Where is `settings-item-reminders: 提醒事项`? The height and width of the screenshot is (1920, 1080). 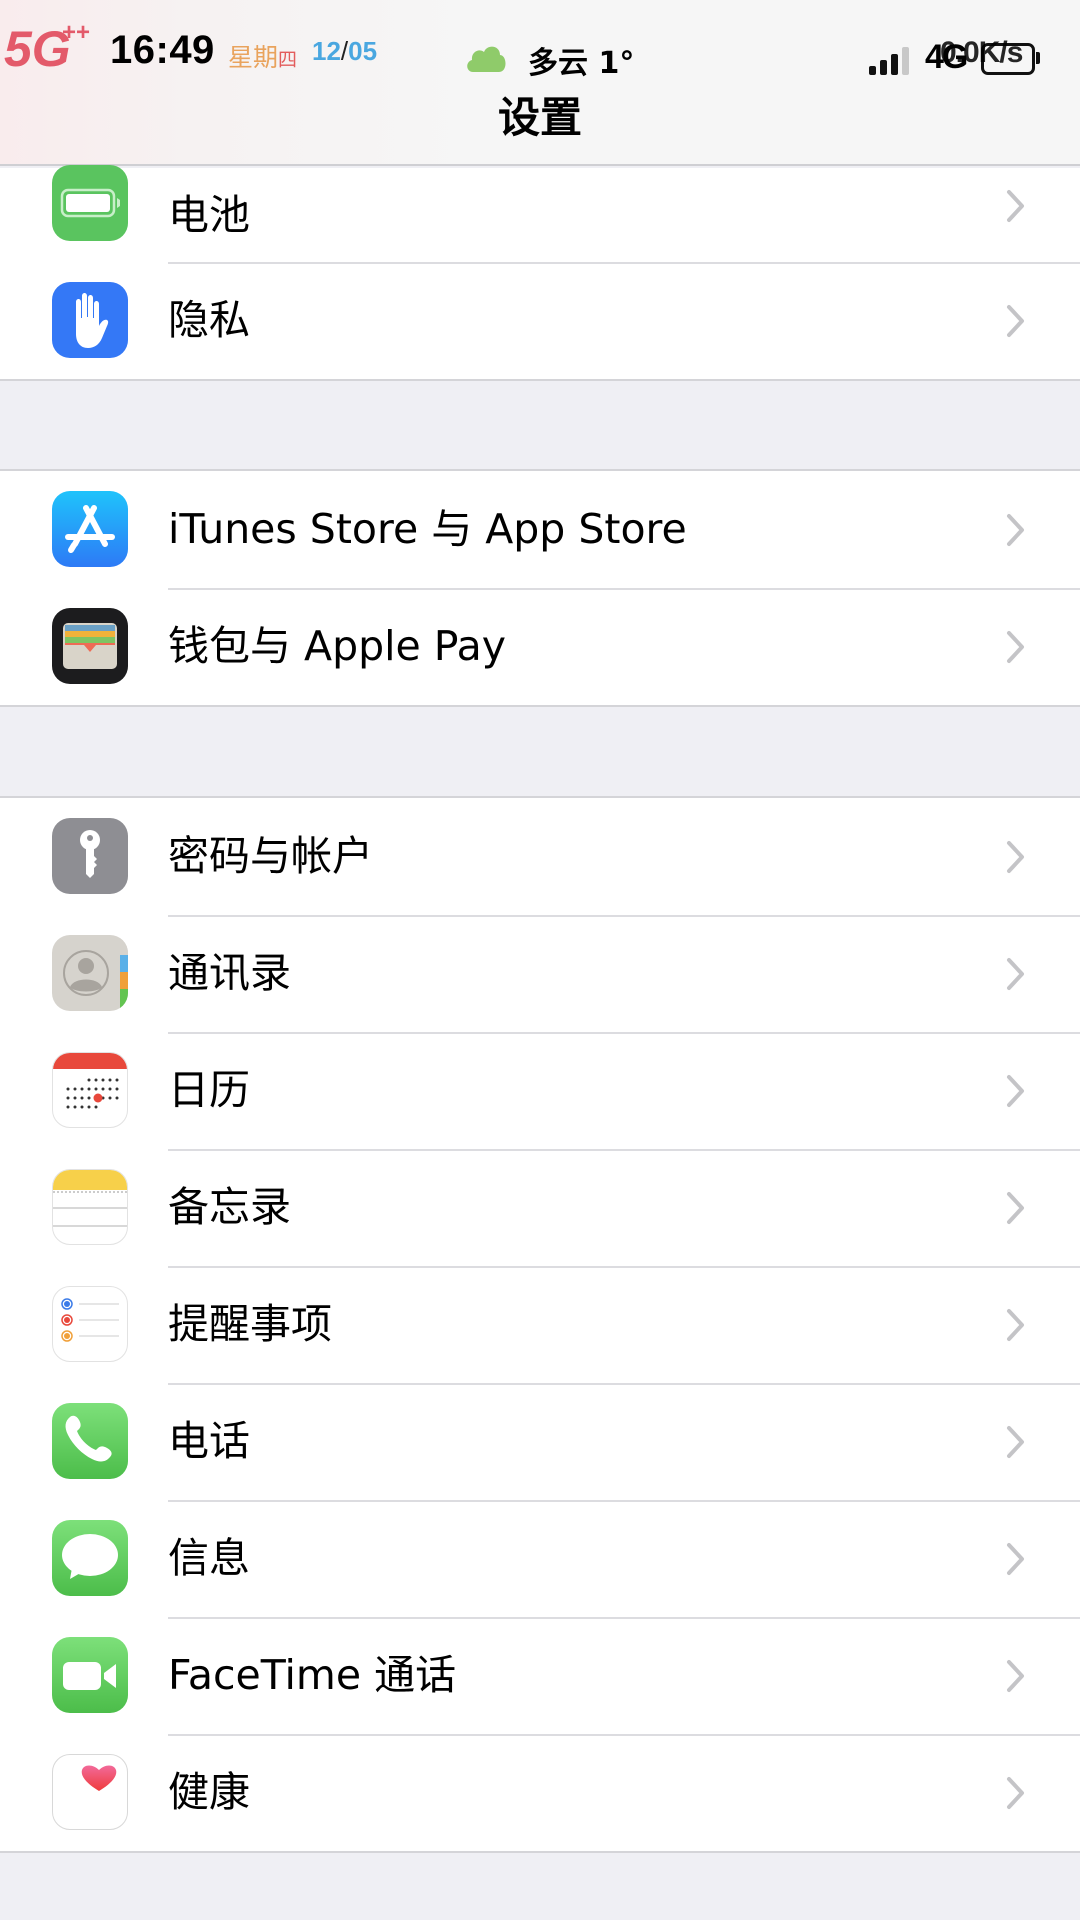
settings-item-reminders: 提醒事项 is located at coordinates (540, 1324).